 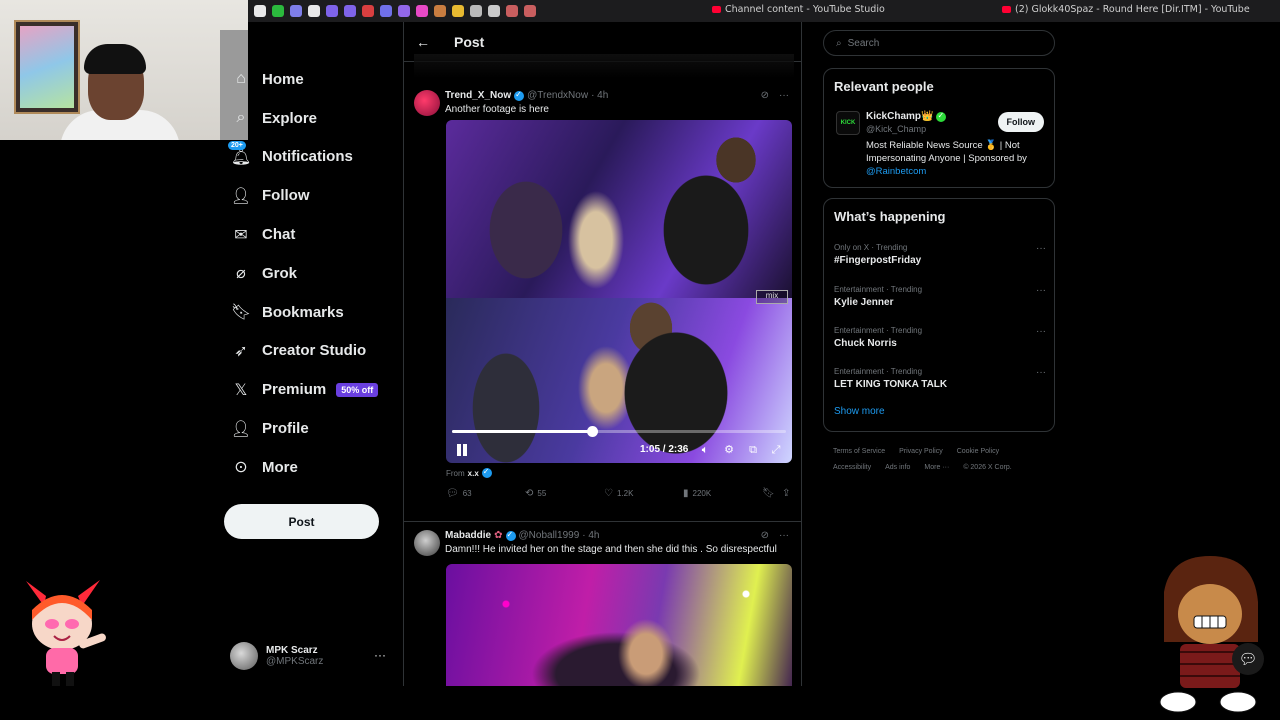 What do you see at coordinates (473, 473) in the screenshot?
I see `source-account: x.x` at bounding box center [473, 473].